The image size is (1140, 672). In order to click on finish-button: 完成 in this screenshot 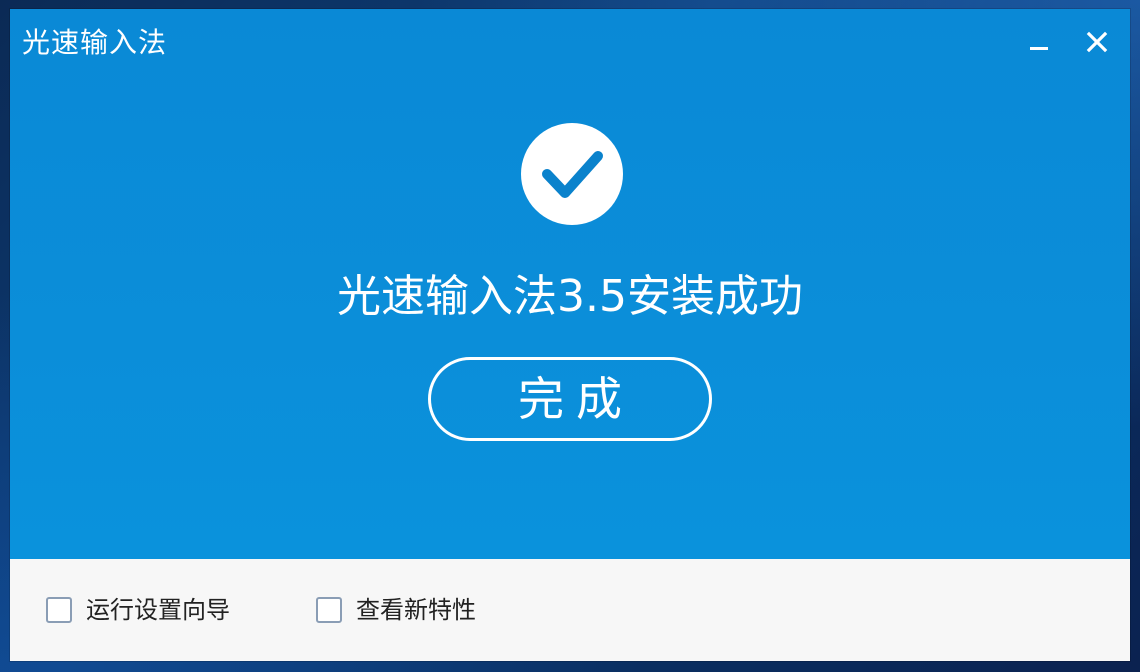, I will do `click(570, 399)`.